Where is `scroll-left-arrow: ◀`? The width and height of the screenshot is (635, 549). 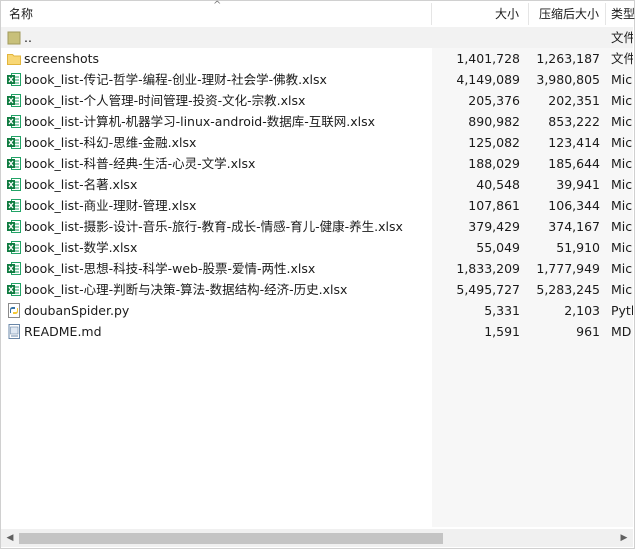
scroll-left-arrow: ◀ is located at coordinates (10, 538).